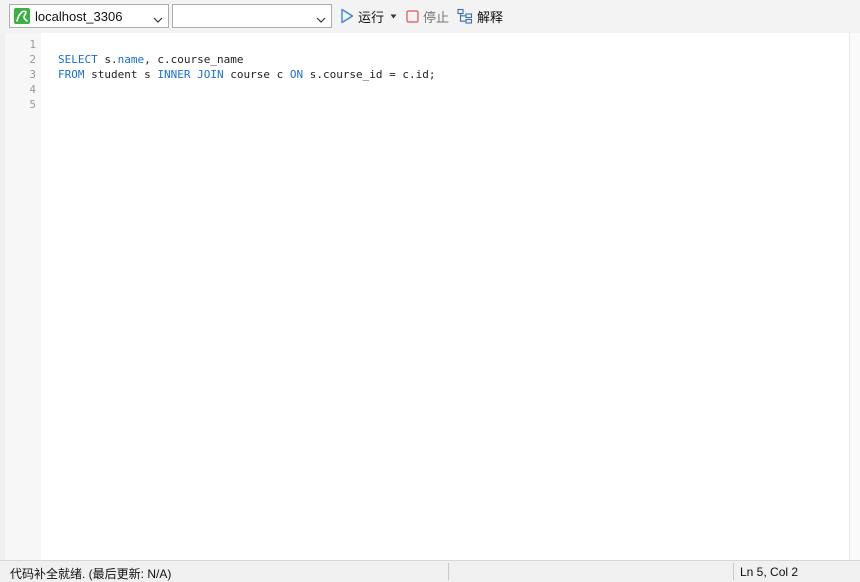 Image resolution: width=860 pixels, height=582 pixels. Describe the element at coordinates (32, 44) in the screenshot. I see `line-number: 1` at that location.